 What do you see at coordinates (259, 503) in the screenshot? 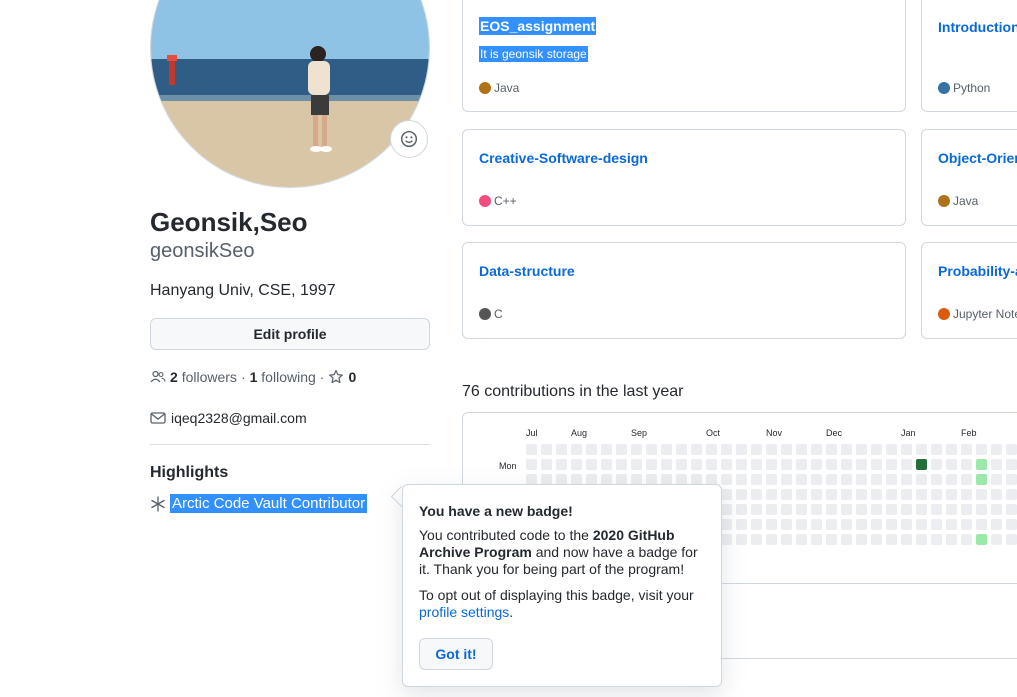
I see `highlight-item: Arctic Code Vault Contributor` at bounding box center [259, 503].